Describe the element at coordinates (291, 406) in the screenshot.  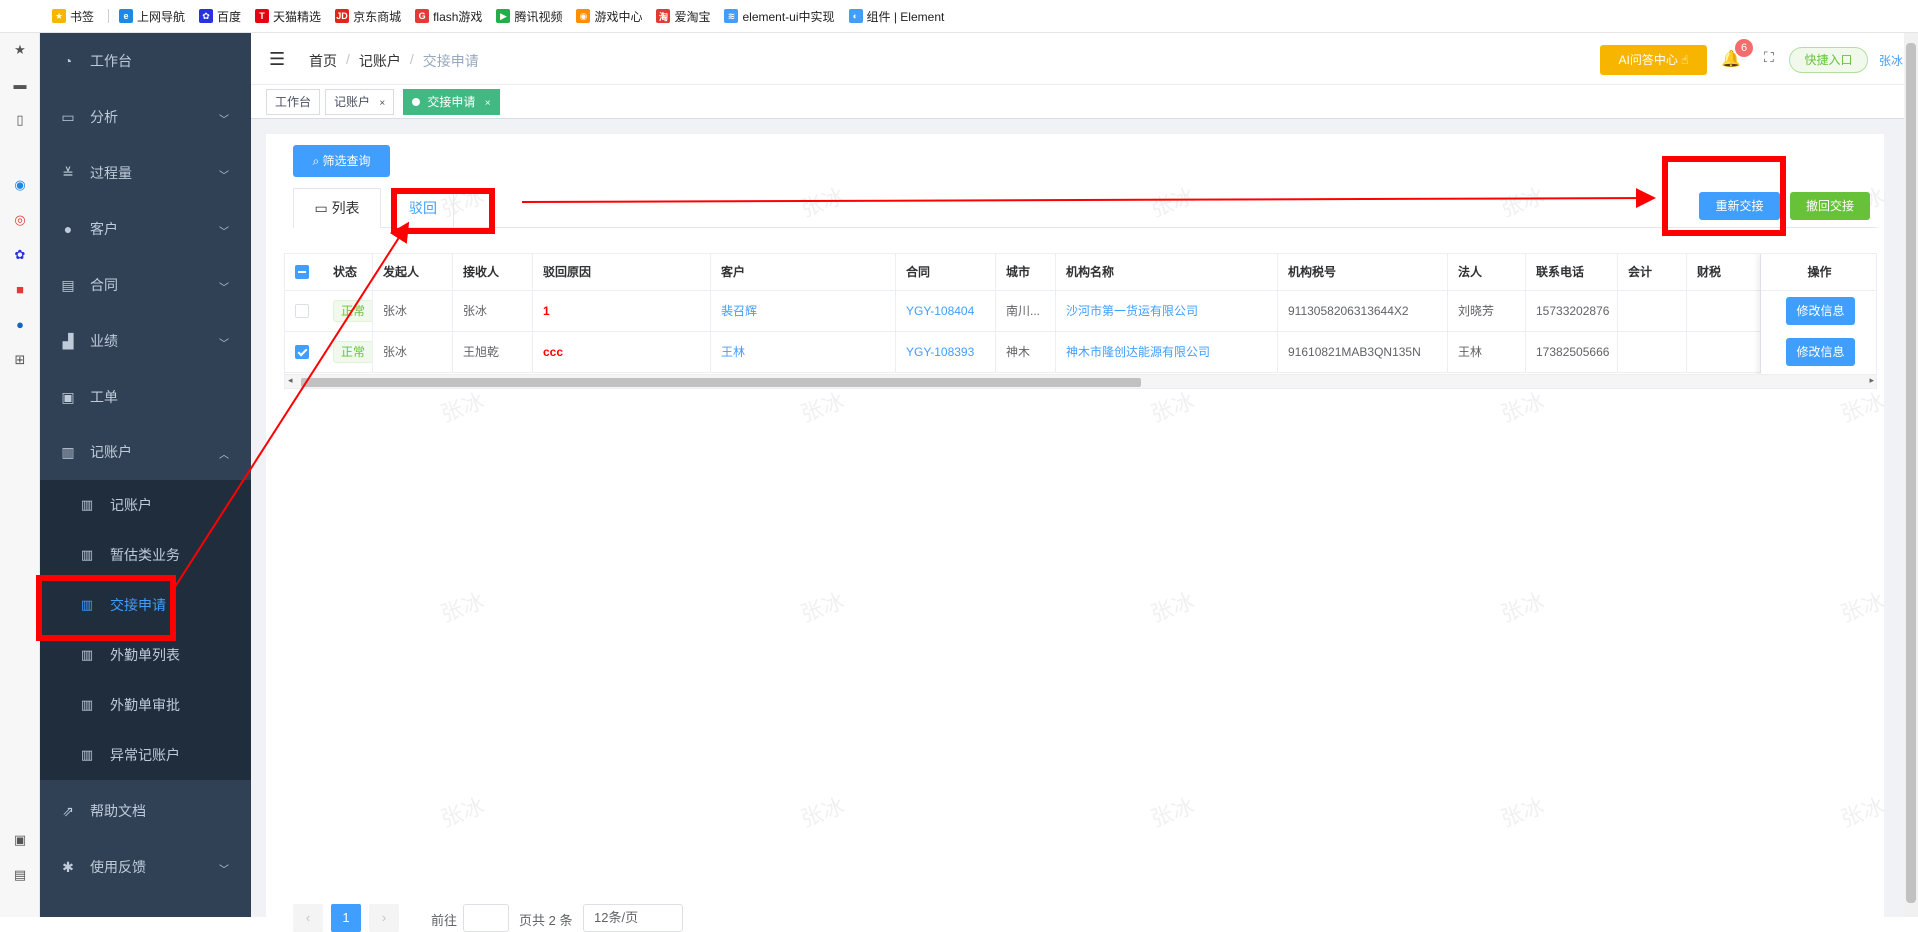
I see `arrow-menu-to-tab` at that location.